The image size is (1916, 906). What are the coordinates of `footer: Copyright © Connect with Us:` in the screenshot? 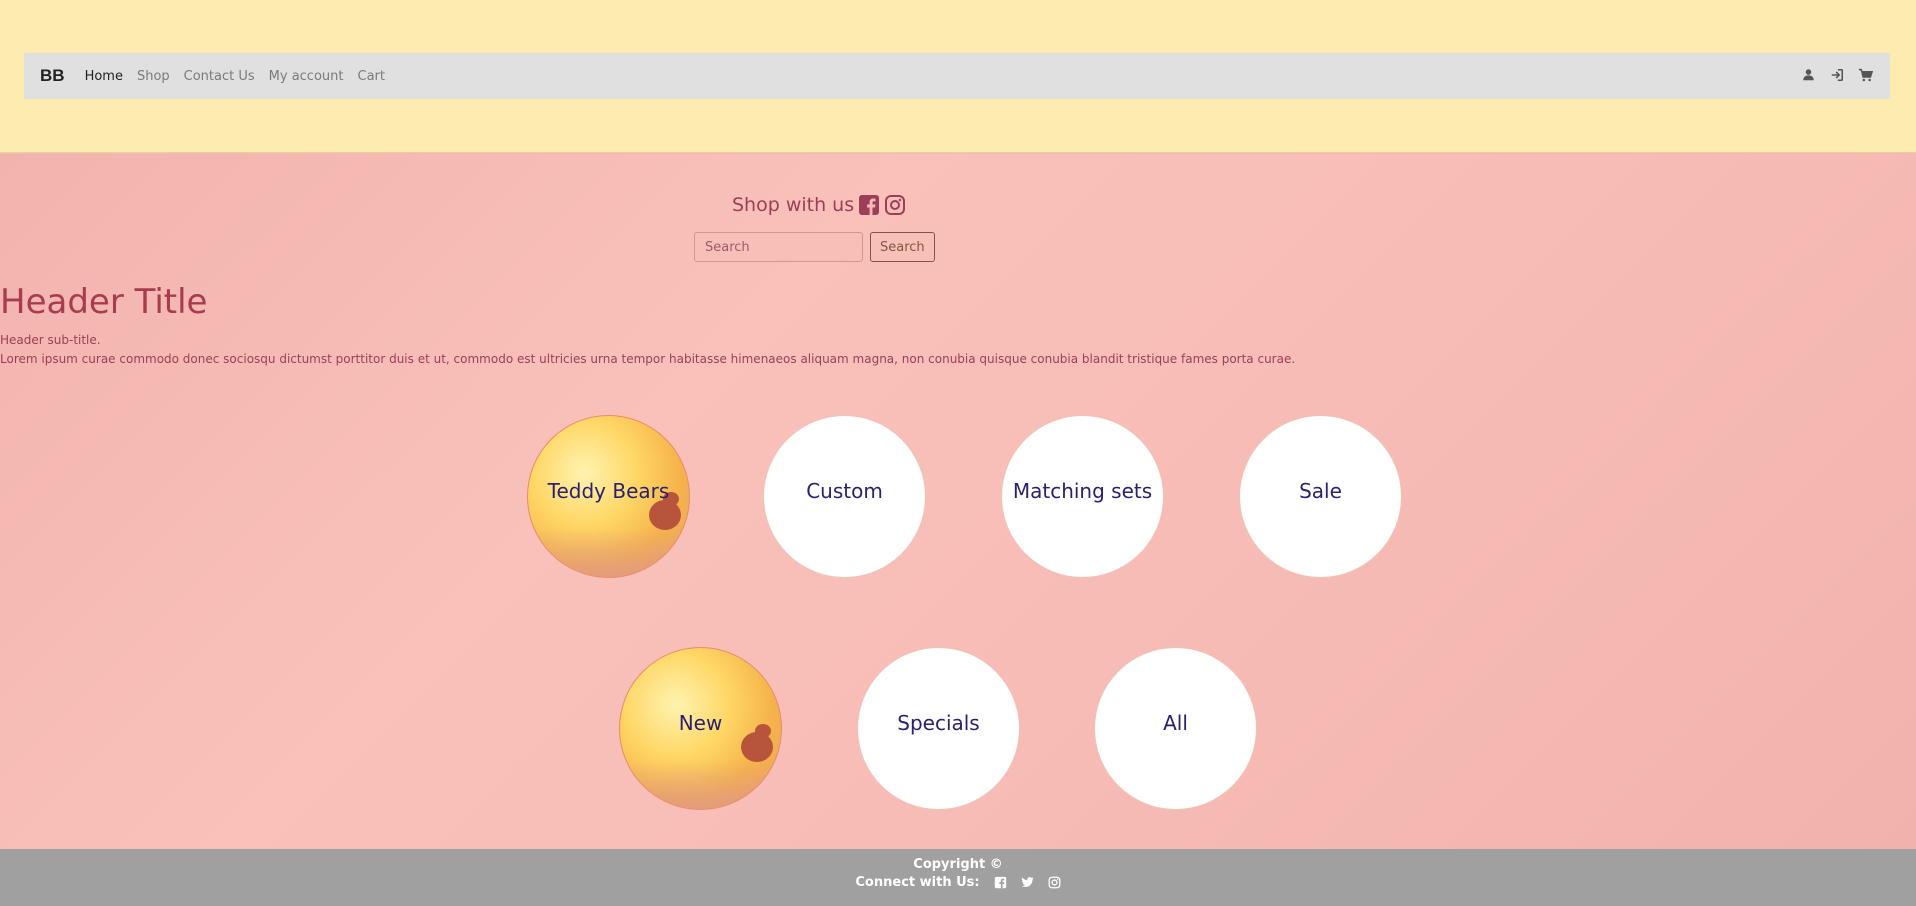 It's located at (958, 877).